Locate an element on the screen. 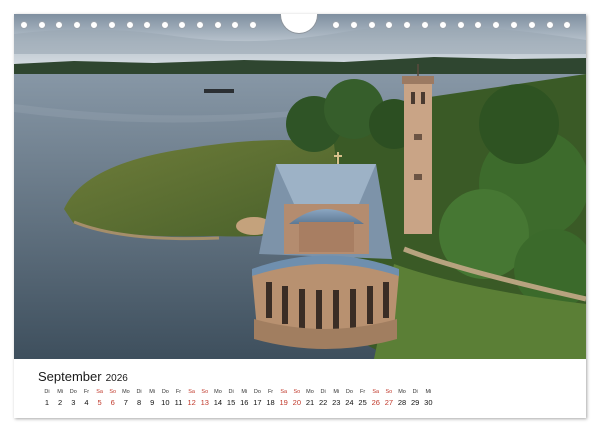 The width and height of the screenshot is (600, 432). month-title: September 2026 is located at coordinates (83, 376).